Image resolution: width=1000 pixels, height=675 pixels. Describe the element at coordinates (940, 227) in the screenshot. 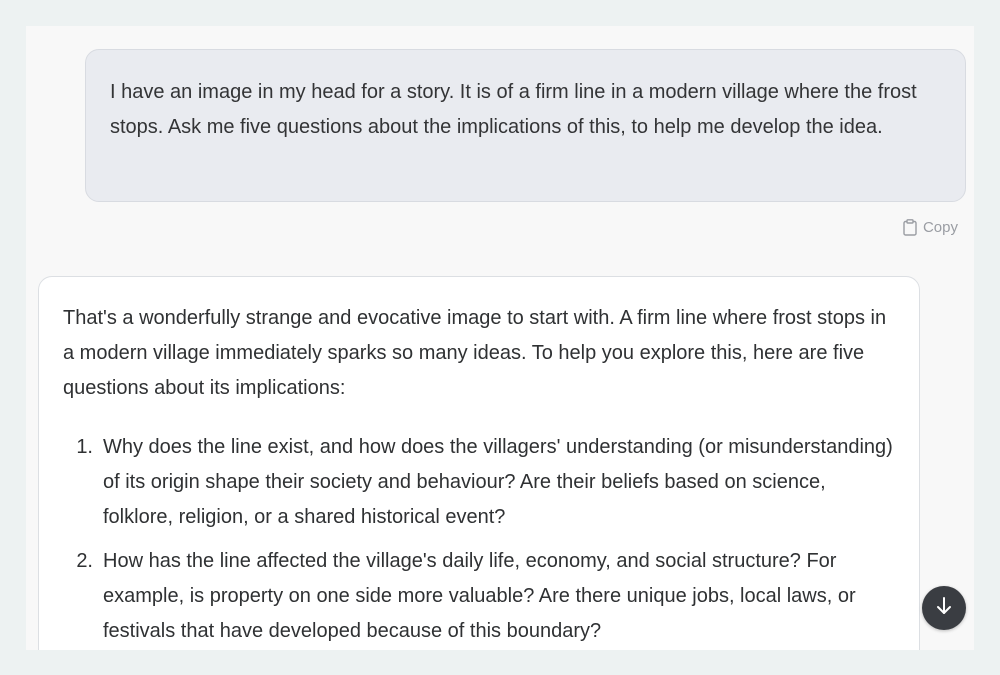

I see `copy-label: Copy` at that location.